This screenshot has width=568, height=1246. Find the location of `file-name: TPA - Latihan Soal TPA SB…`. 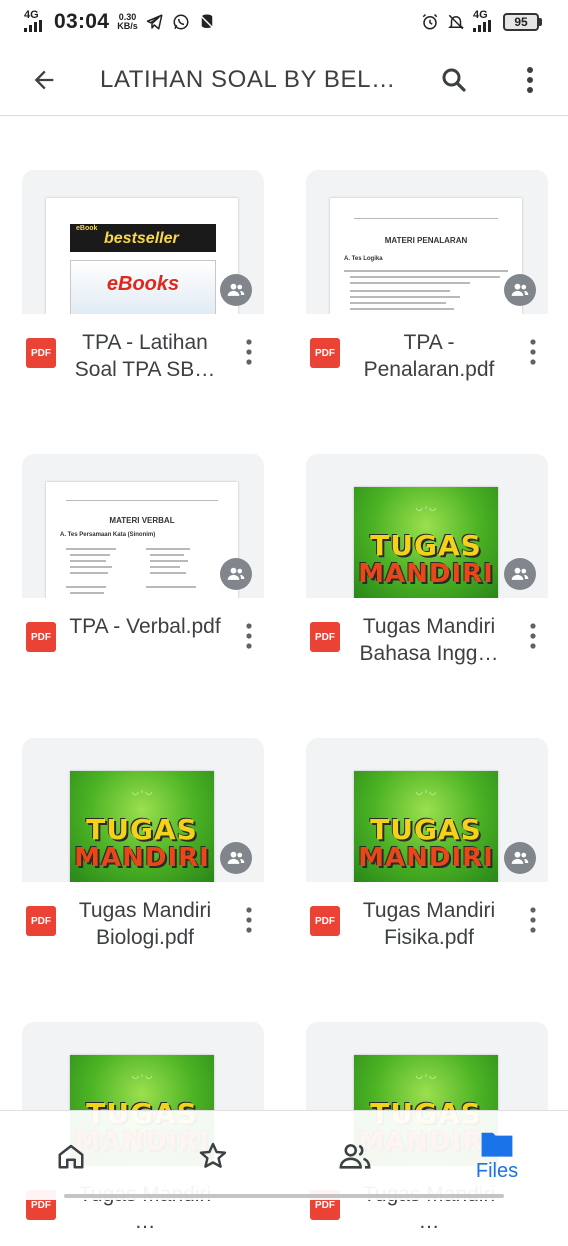

file-name: TPA - Latihan Soal TPA SB… is located at coordinates (145, 356).